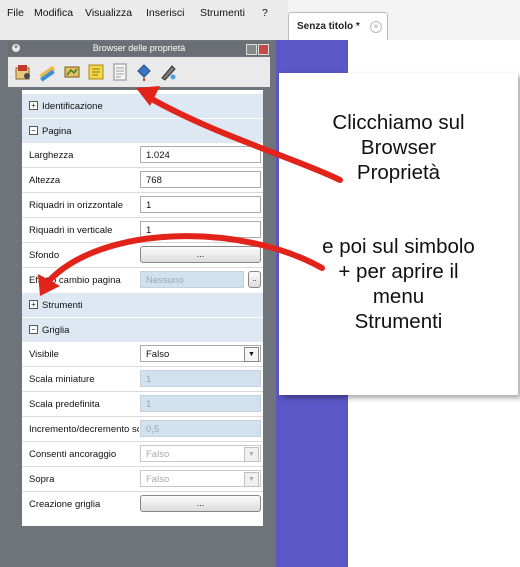 This screenshot has height=567, width=520. What do you see at coordinates (245, 139) in the screenshot?
I see `arrow-to-properties-tab` at bounding box center [245, 139].